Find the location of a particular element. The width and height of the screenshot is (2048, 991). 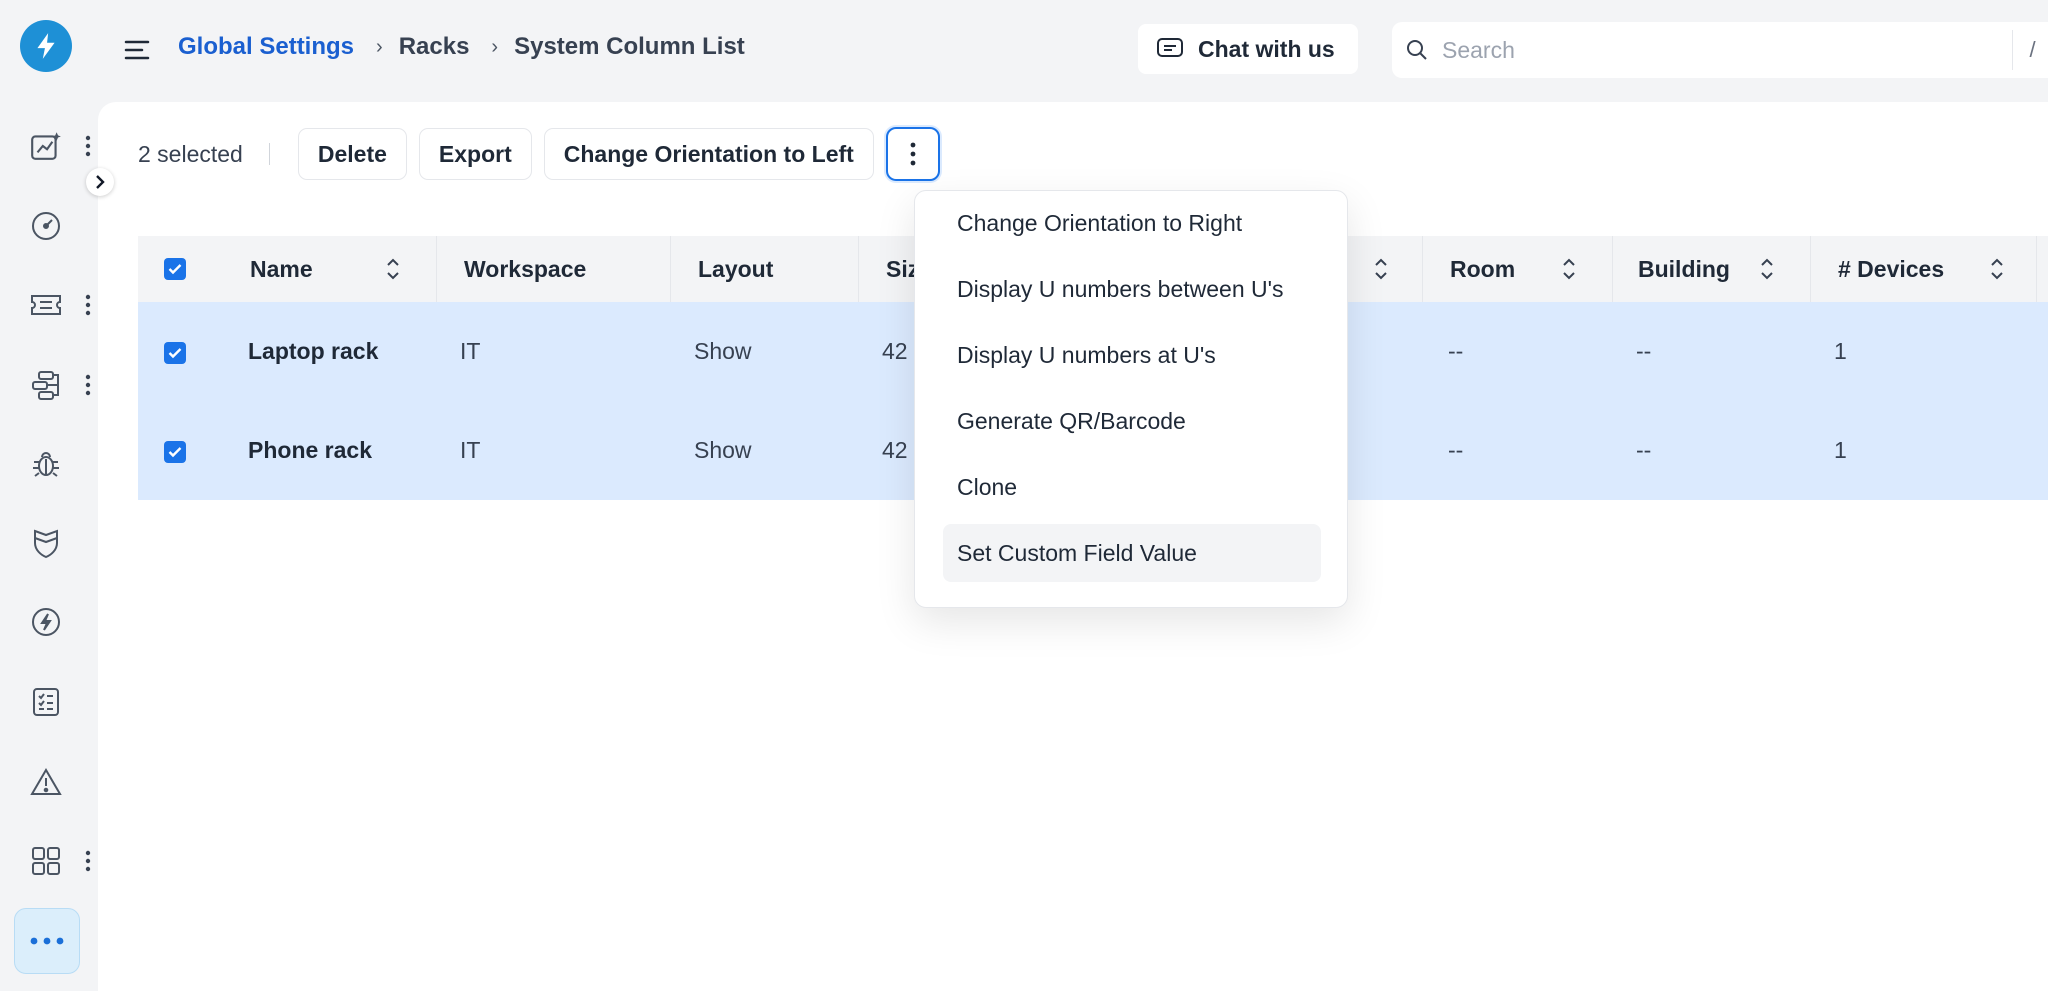

more-apps-button is located at coordinates (47, 941).